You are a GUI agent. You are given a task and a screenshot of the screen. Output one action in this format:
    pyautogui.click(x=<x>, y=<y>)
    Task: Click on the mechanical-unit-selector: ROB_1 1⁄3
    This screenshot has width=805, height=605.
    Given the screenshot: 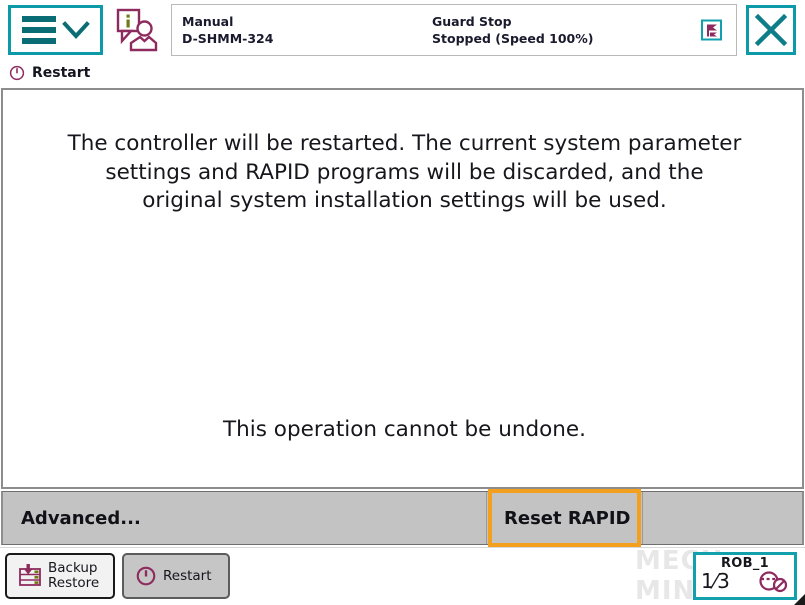 What is the action you would take?
    pyautogui.click(x=745, y=576)
    